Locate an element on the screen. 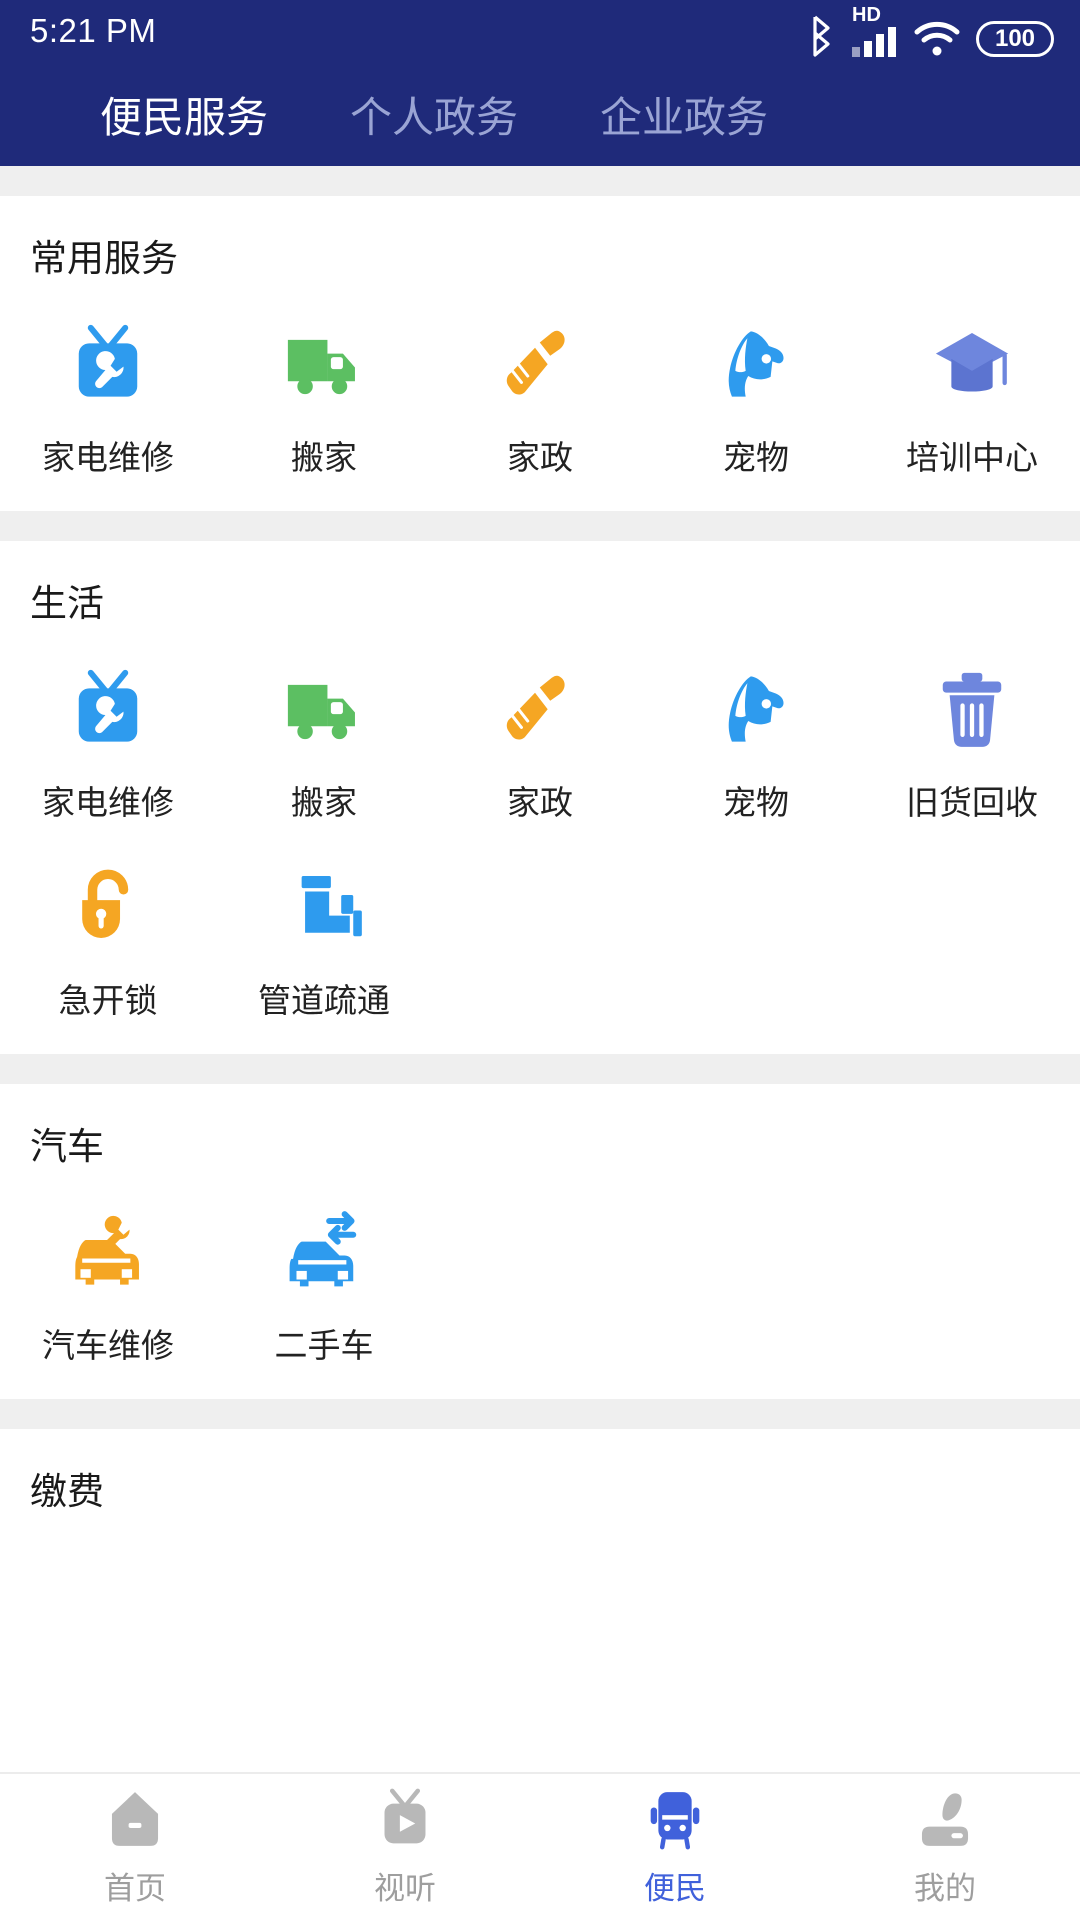 This screenshot has height=1920, width=1080. service-item-emergency-unlock: 急开锁 is located at coordinates (108, 945).